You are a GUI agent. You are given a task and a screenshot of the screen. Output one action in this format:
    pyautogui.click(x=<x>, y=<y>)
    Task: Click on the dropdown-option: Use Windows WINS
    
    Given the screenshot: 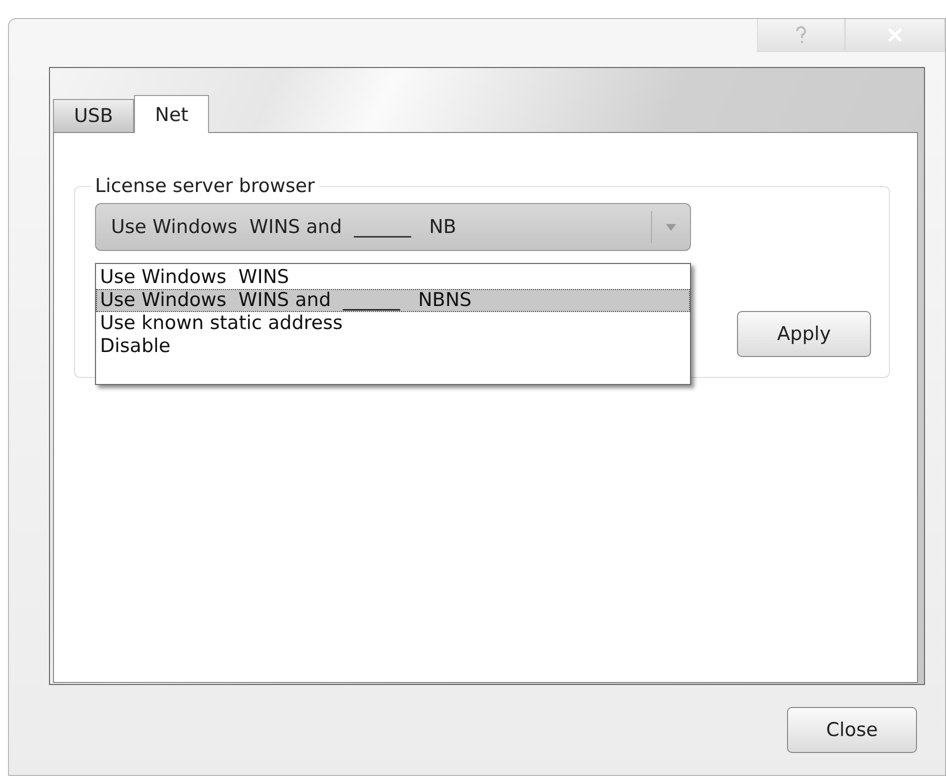 What is the action you would take?
    pyautogui.click(x=393, y=277)
    